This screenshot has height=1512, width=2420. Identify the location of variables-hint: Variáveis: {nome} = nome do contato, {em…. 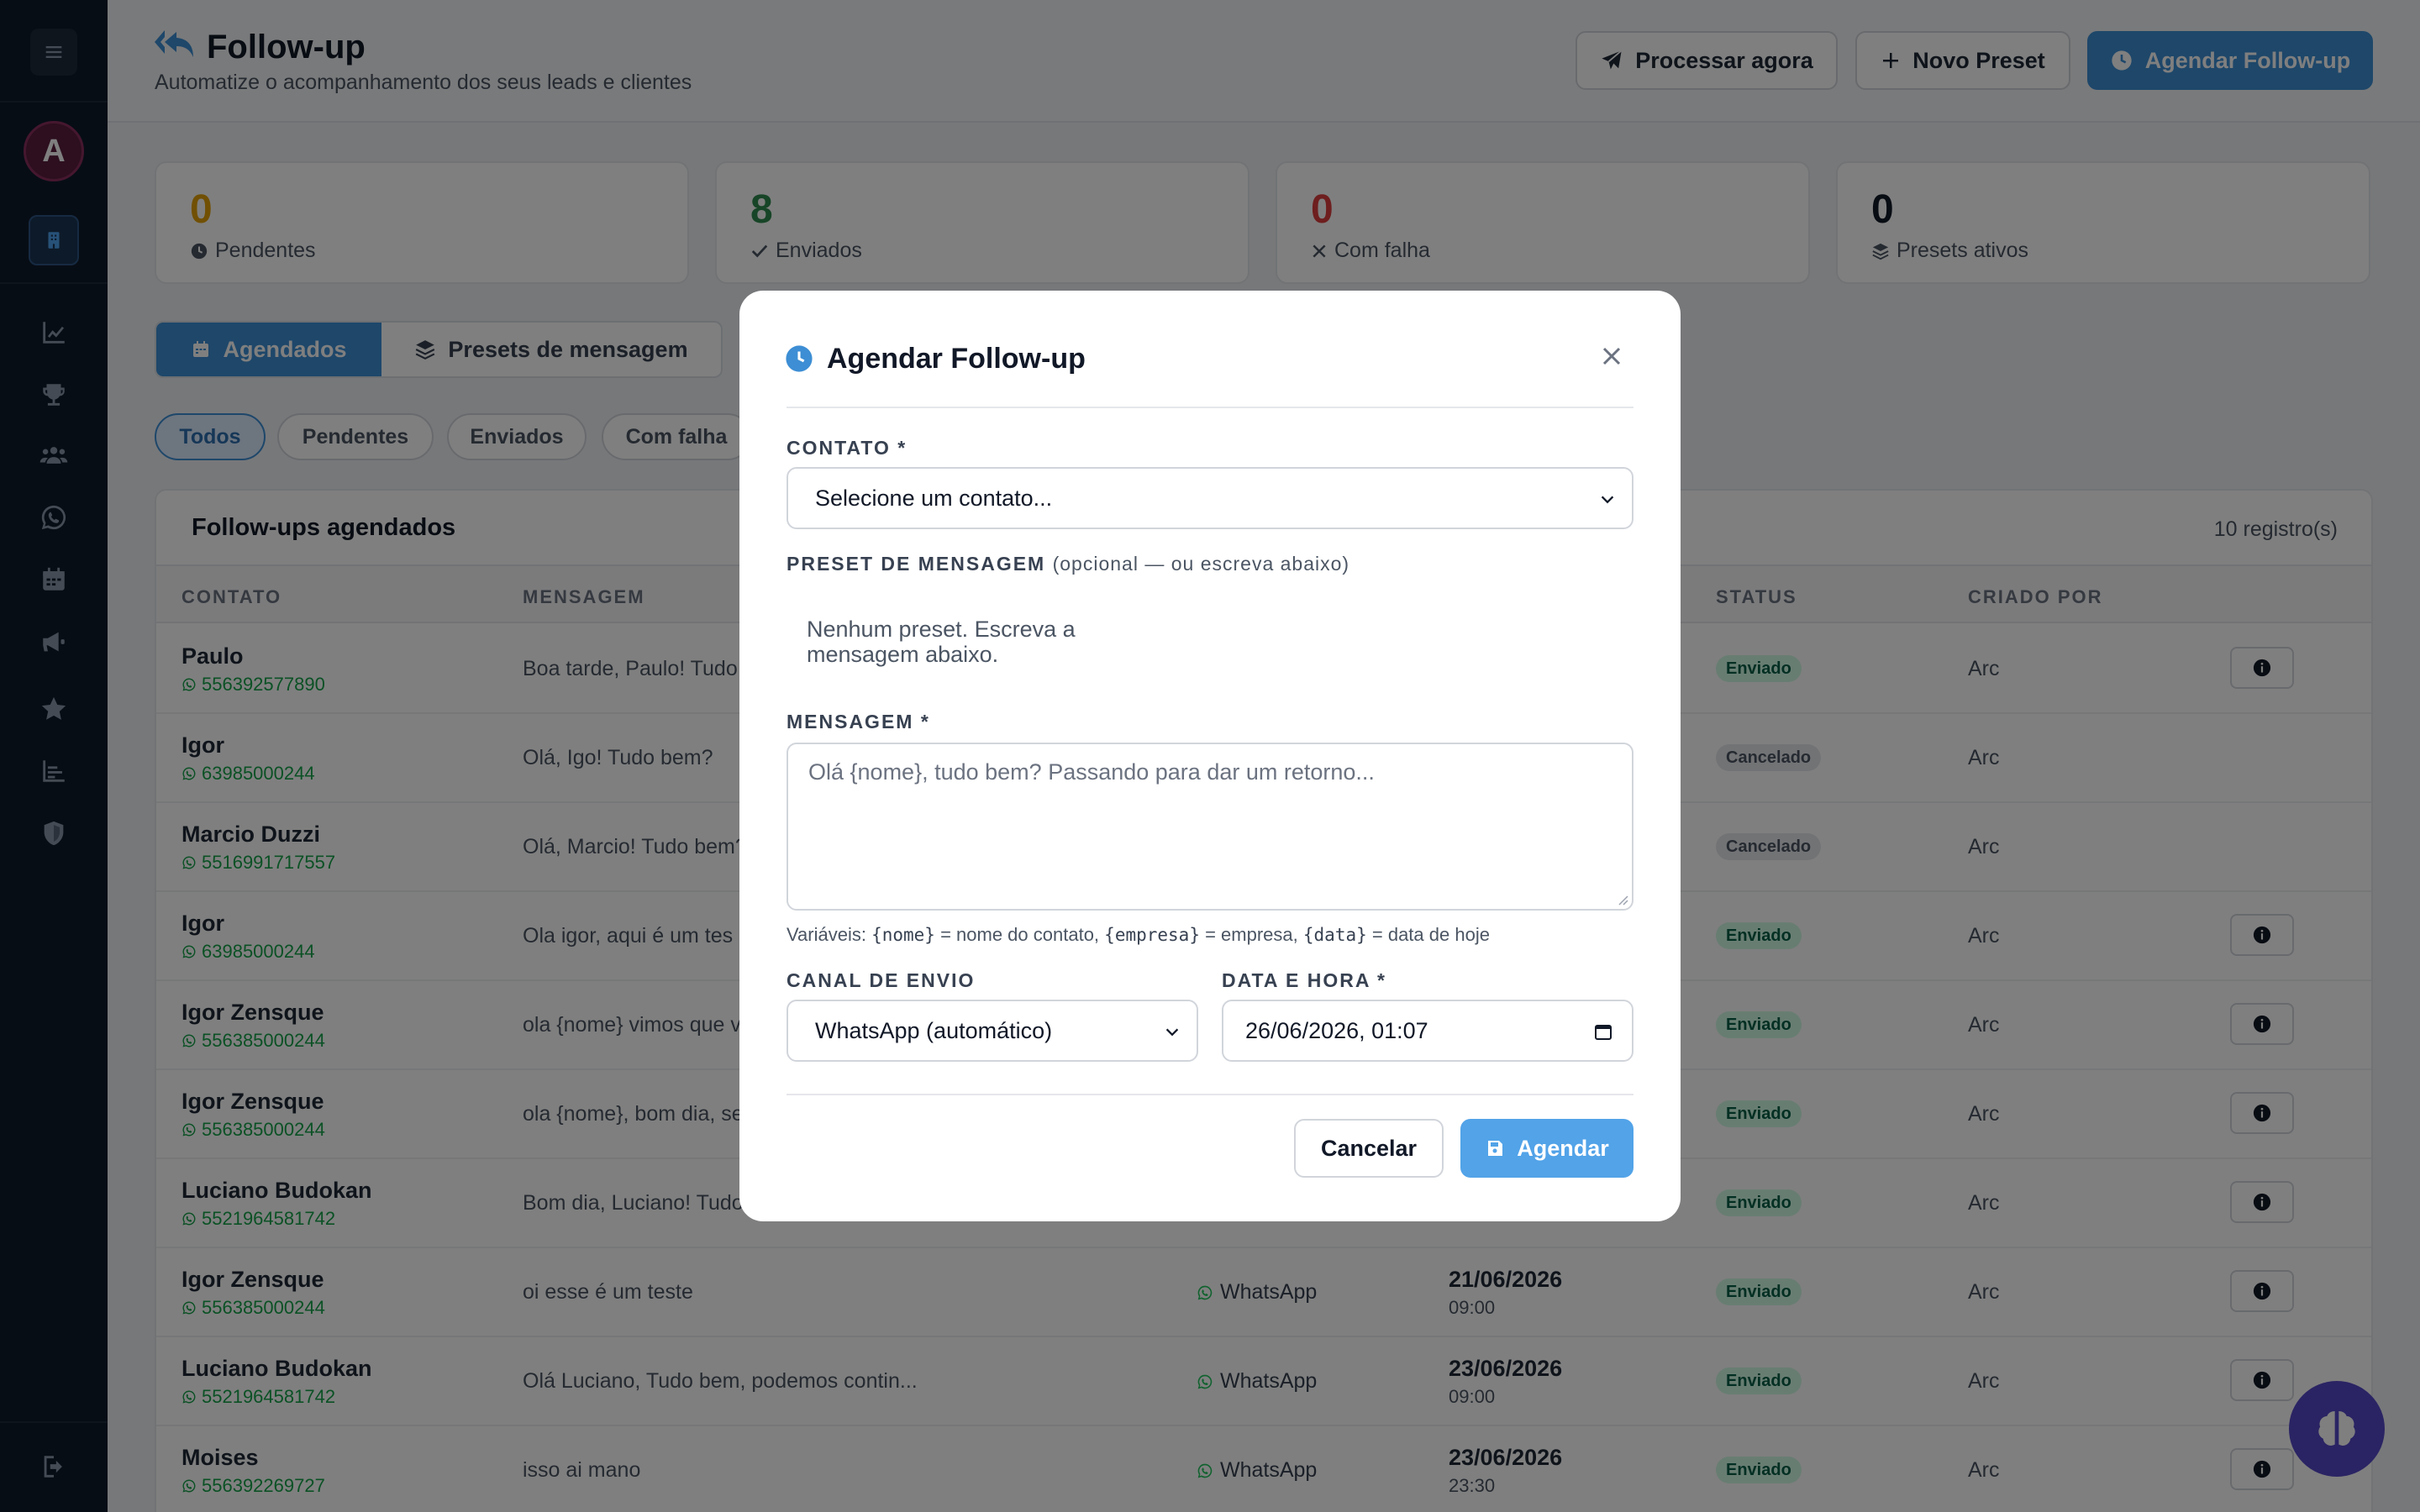
(1138, 935).